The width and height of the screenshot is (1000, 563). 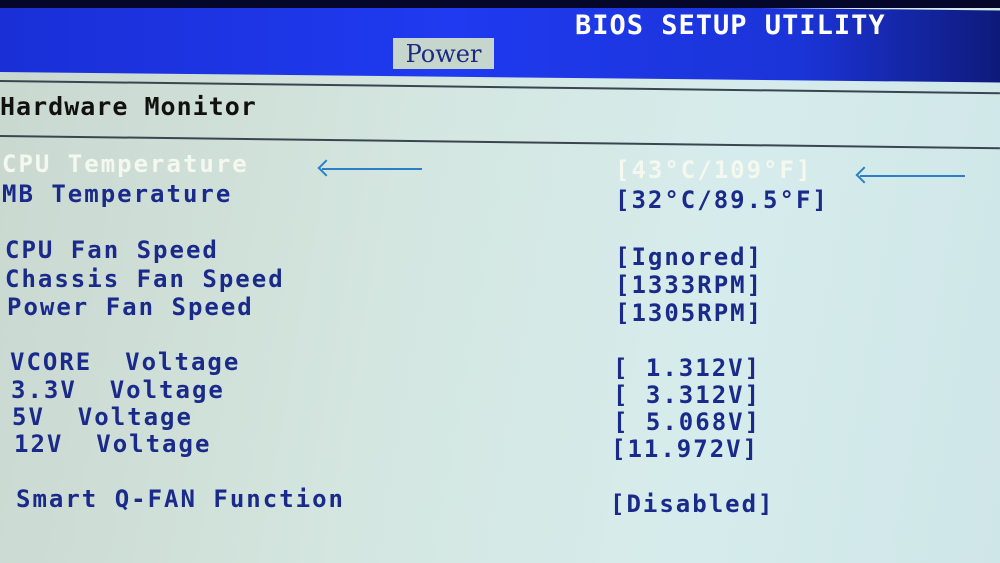 I want to click on item-label-5v-voltage: 5V Voltage, so click(x=102, y=417).